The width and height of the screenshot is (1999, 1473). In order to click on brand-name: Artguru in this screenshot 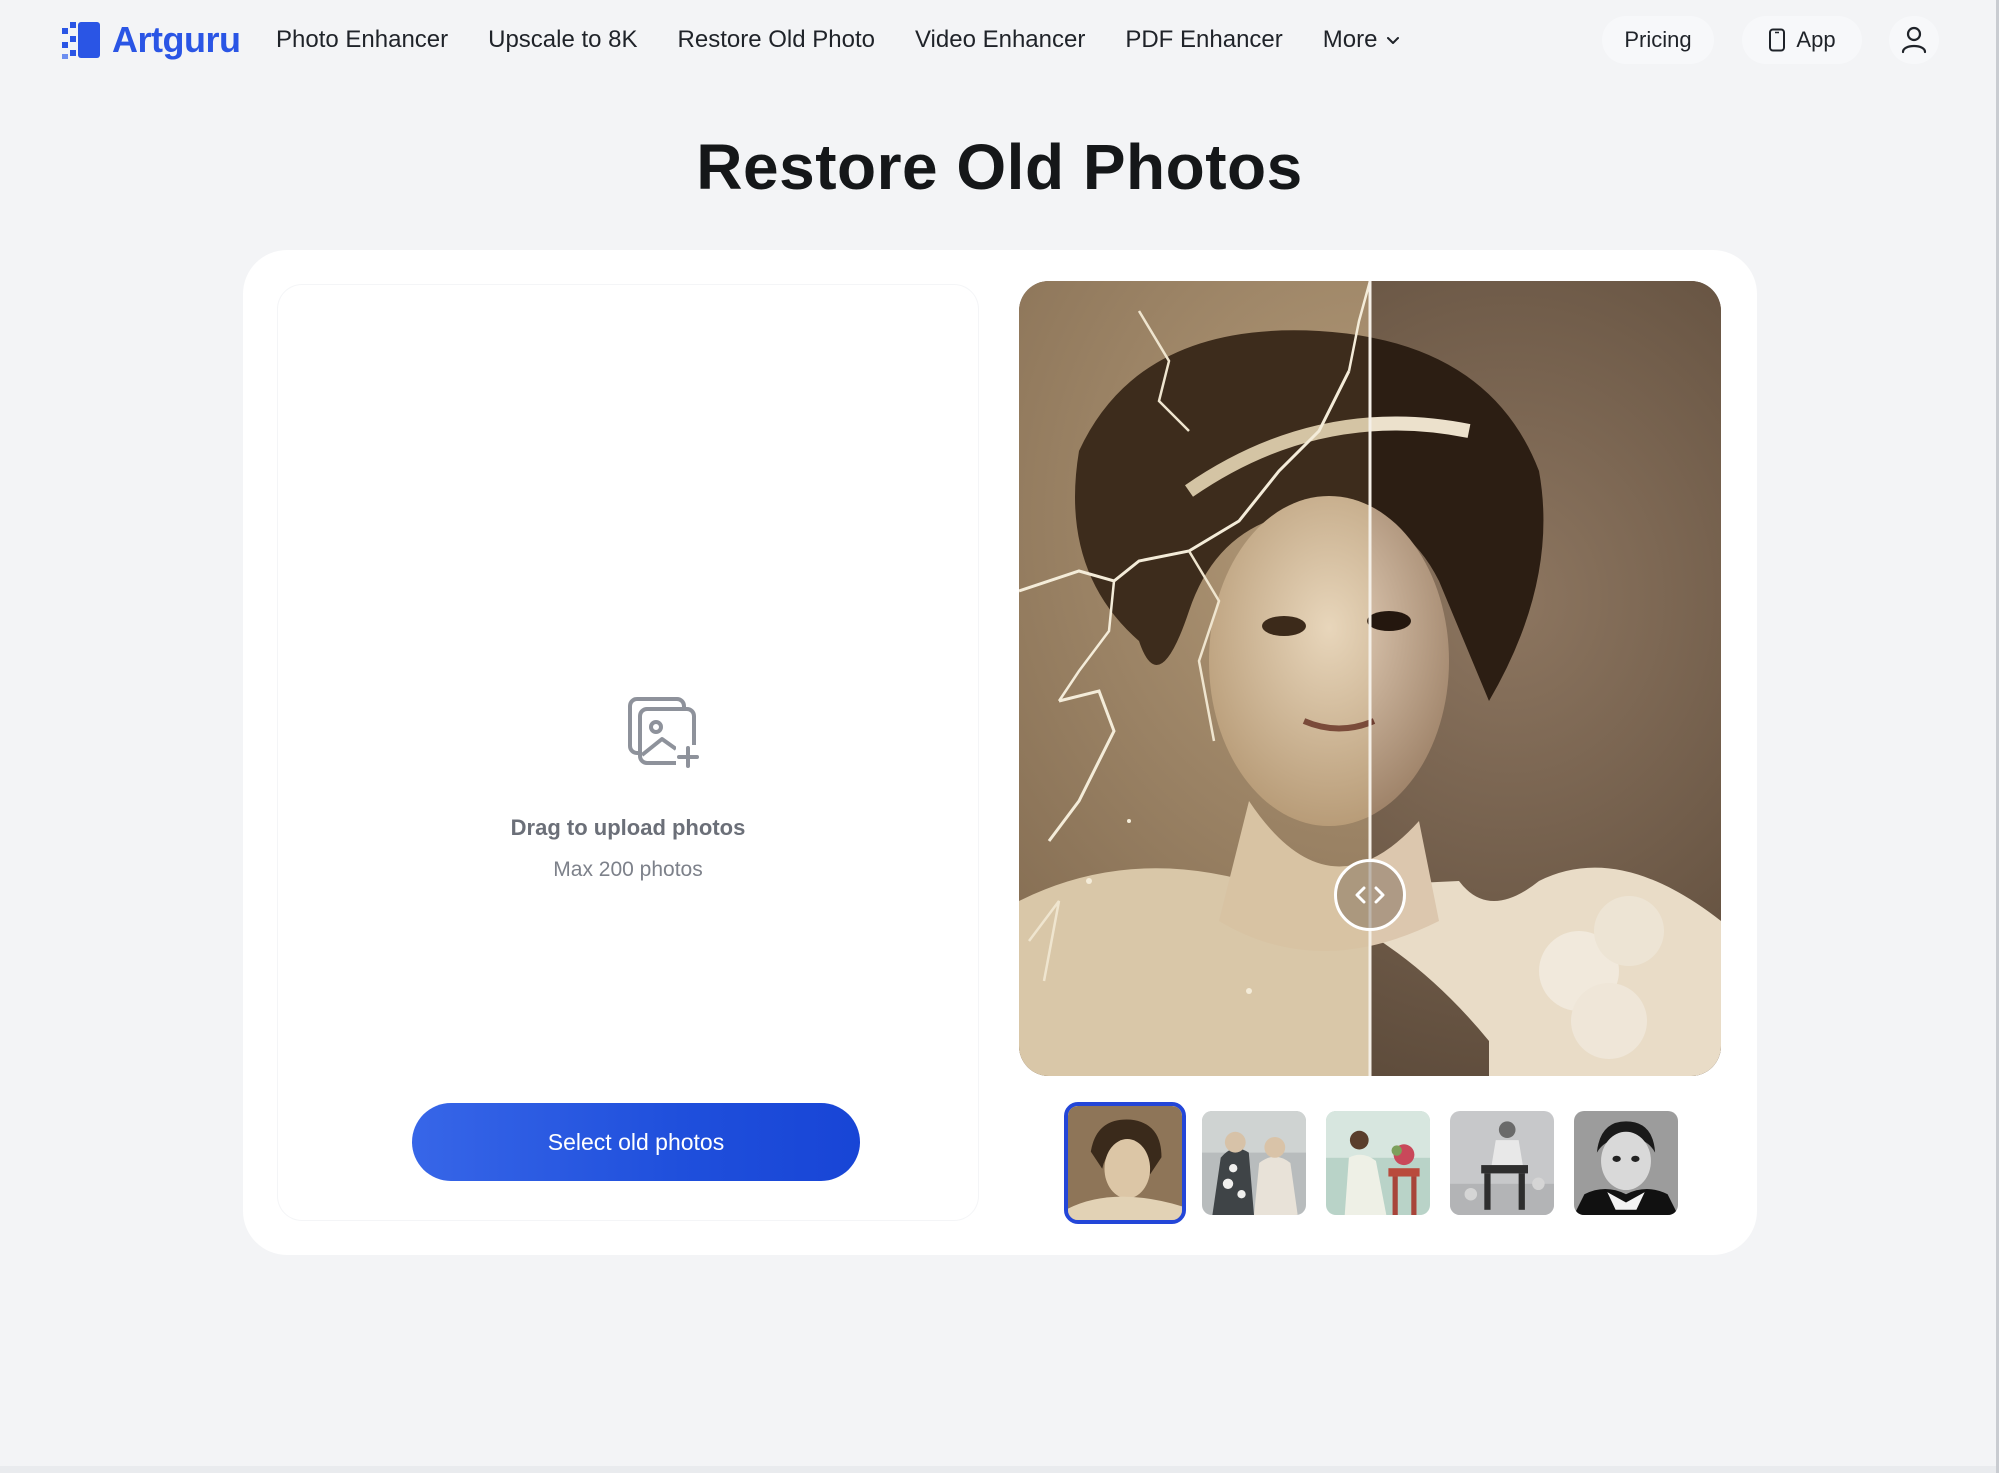, I will do `click(176, 39)`.